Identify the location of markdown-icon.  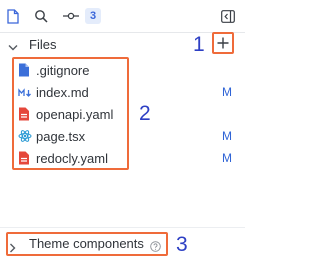
(25, 92).